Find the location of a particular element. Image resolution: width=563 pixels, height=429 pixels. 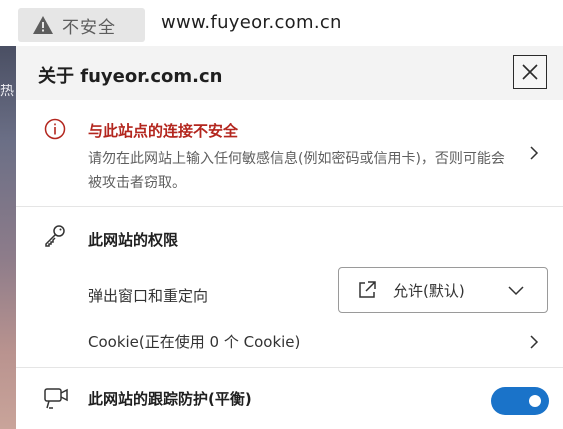

warning-triangle-icon is located at coordinates (43, 25).